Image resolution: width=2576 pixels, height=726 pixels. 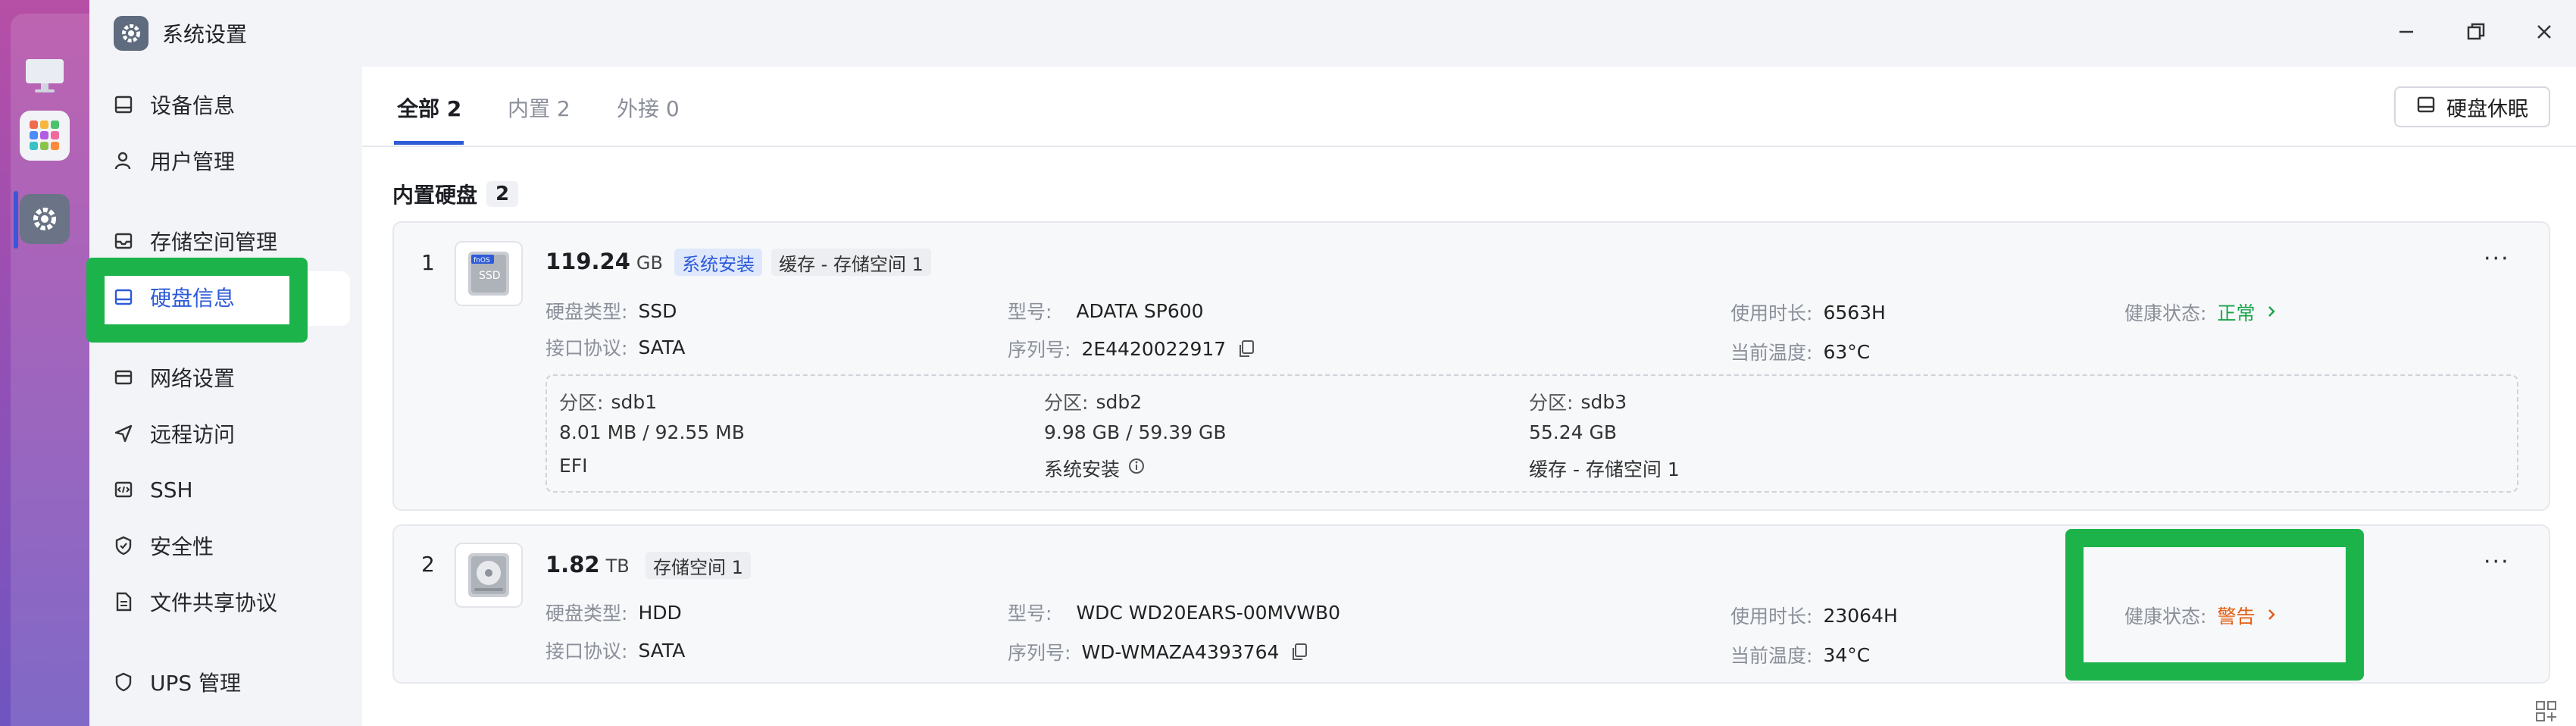 What do you see at coordinates (123, 104) in the screenshot?
I see `device-info-icon` at bounding box center [123, 104].